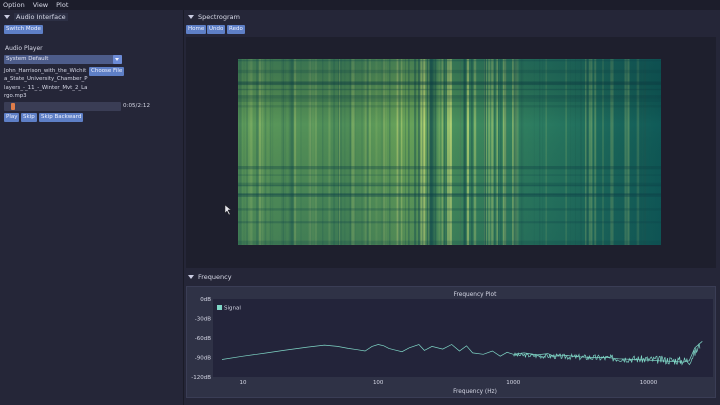  Describe the element at coordinates (201, 378) in the screenshot. I see `y-tick-label: -120dB` at that location.